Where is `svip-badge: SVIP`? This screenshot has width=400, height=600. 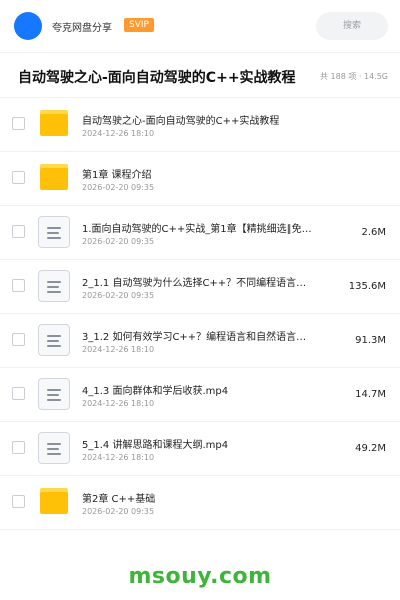 svip-badge: SVIP is located at coordinates (139, 25).